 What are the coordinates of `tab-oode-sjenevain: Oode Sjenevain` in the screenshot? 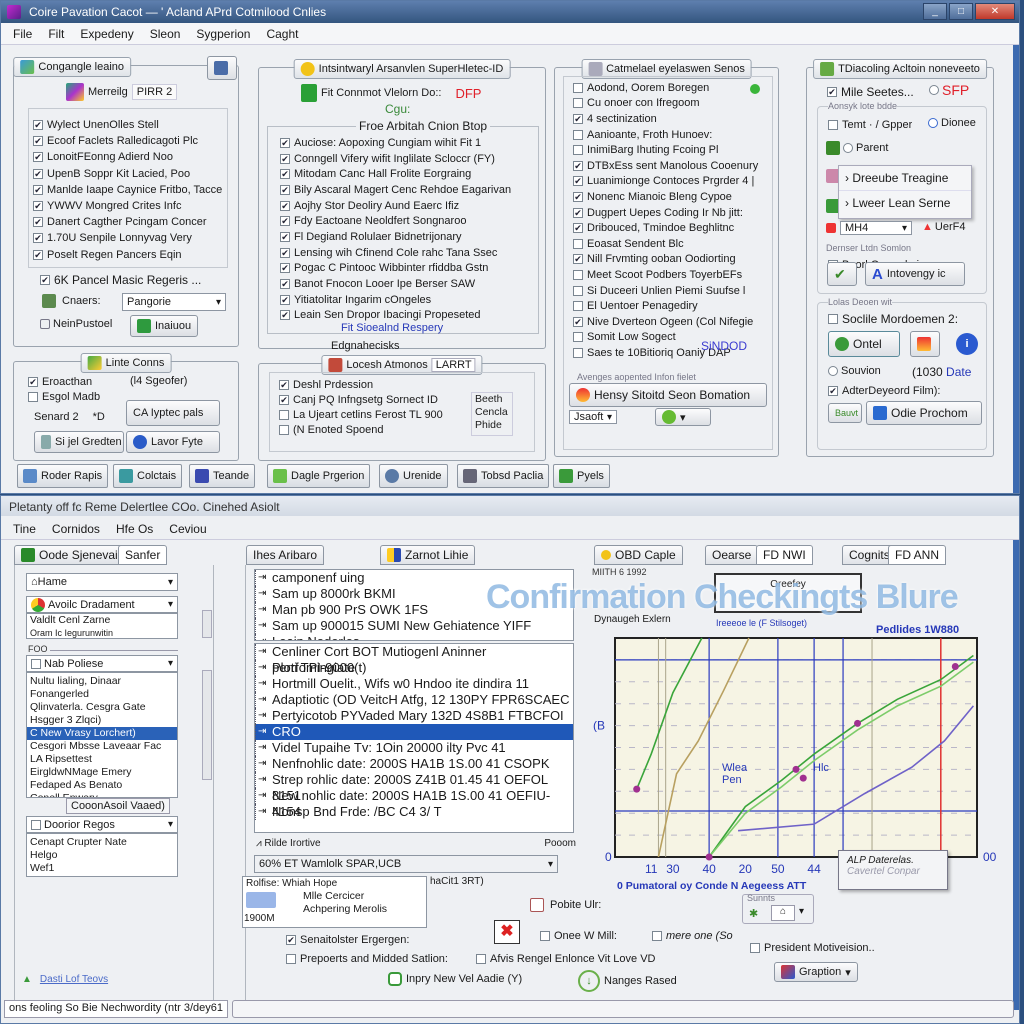 It's located at (73, 555).